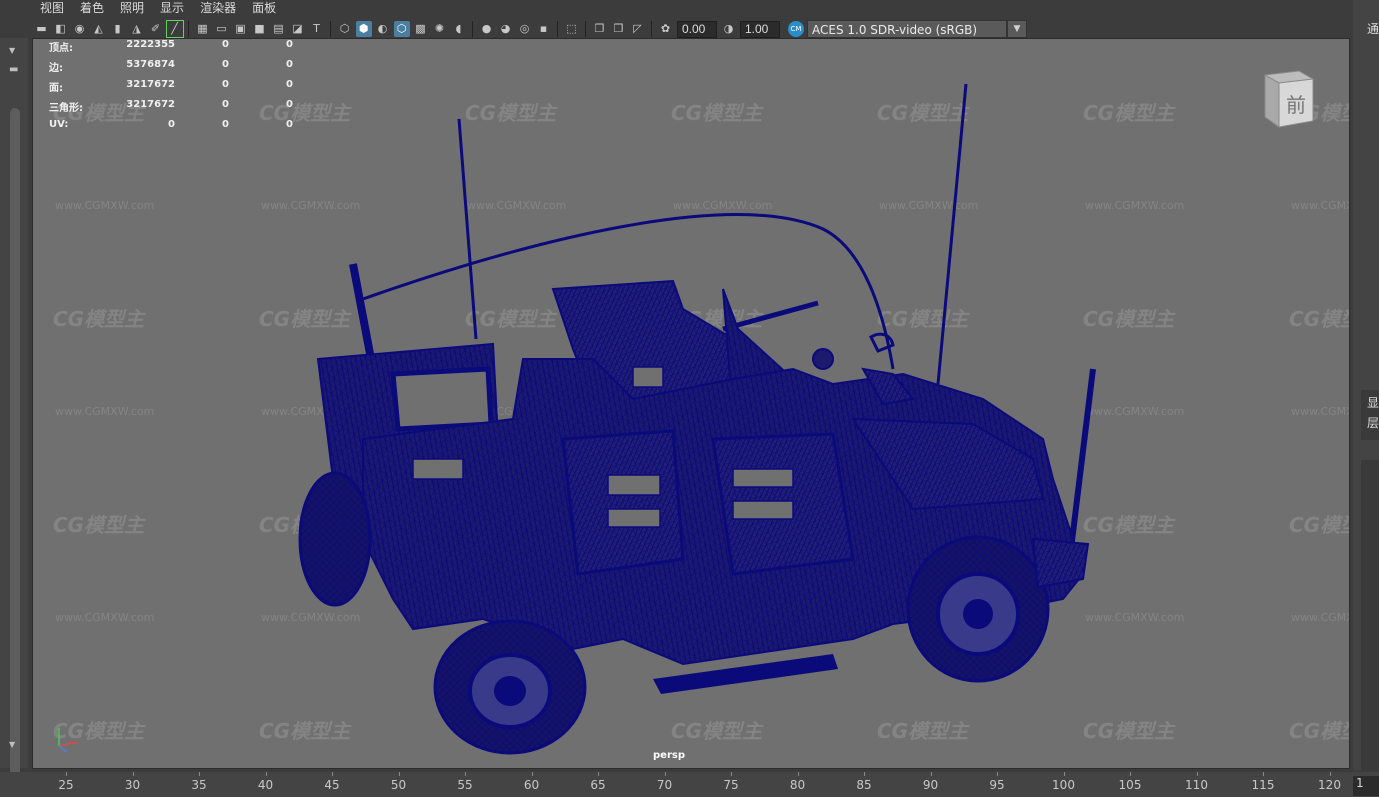  Describe the element at coordinates (731, 785) in the screenshot. I see `timeline-tick-label: 75` at that location.